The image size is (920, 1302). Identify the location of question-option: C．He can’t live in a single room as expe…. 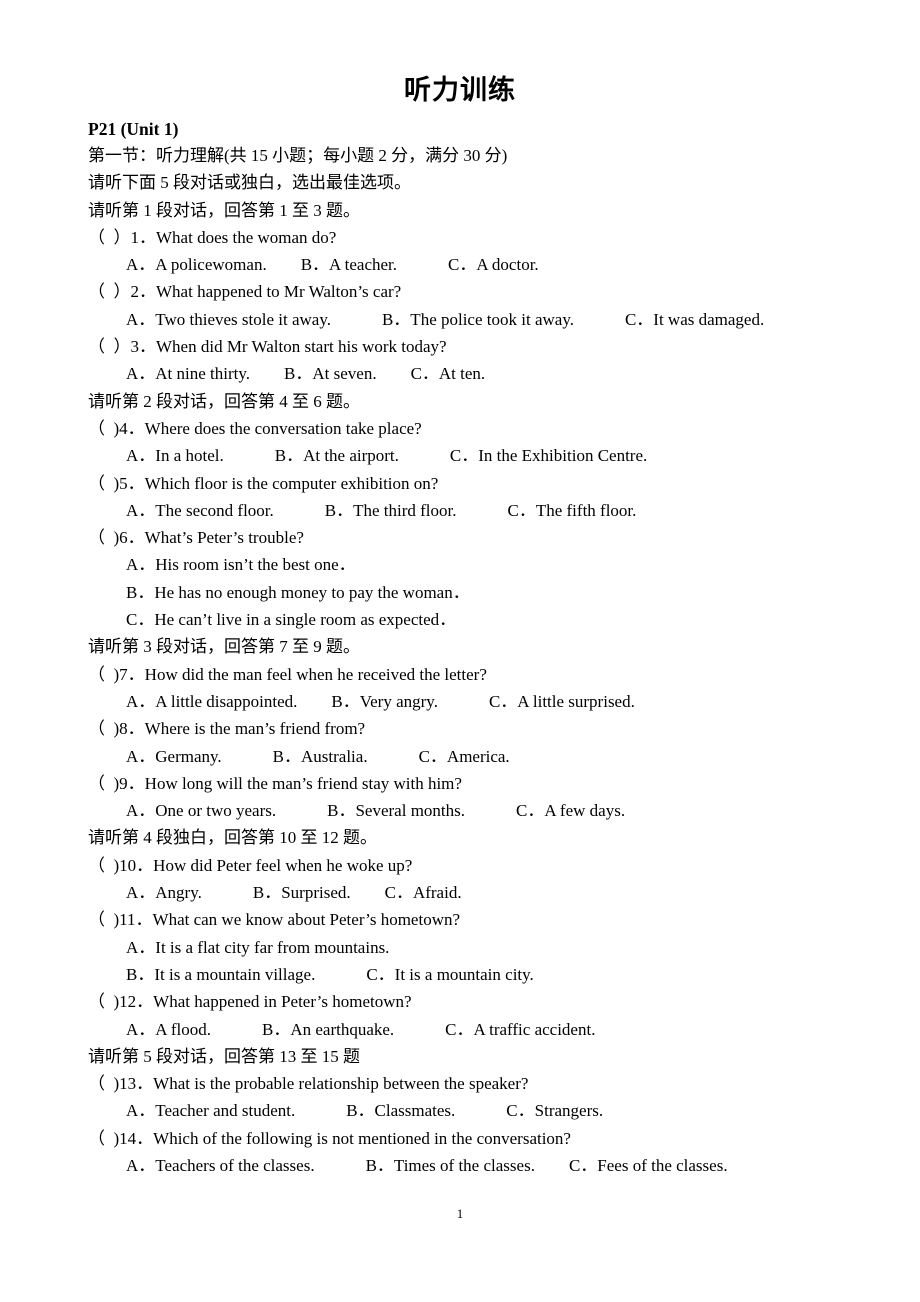
(460, 619).